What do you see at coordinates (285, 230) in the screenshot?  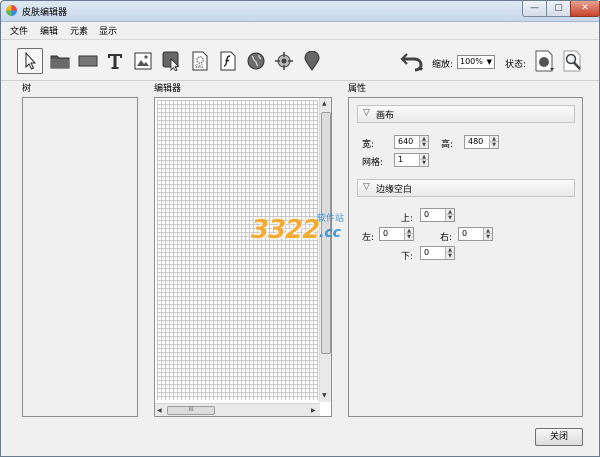 I see `watermark-number: 3322` at bounding box center [285, 230].